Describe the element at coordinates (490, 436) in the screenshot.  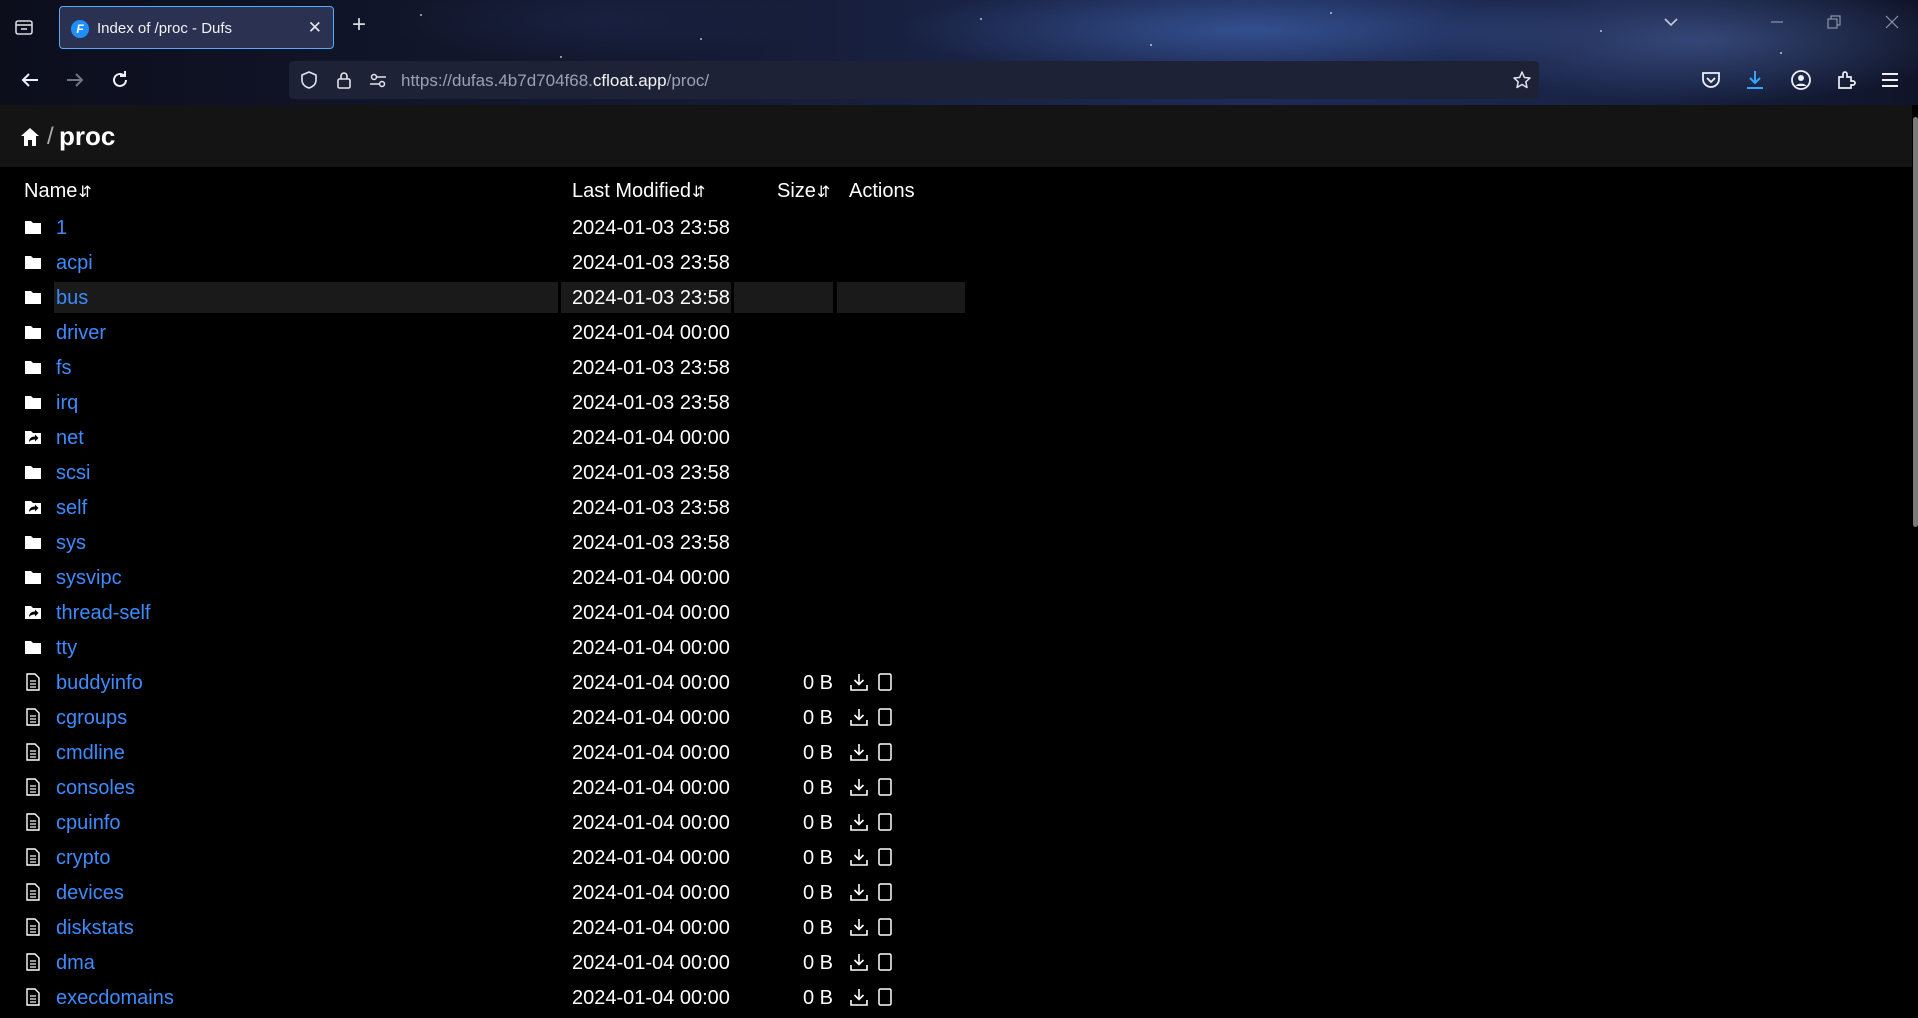
I see `table-row: net 2024-01-04 00:00` at that location.